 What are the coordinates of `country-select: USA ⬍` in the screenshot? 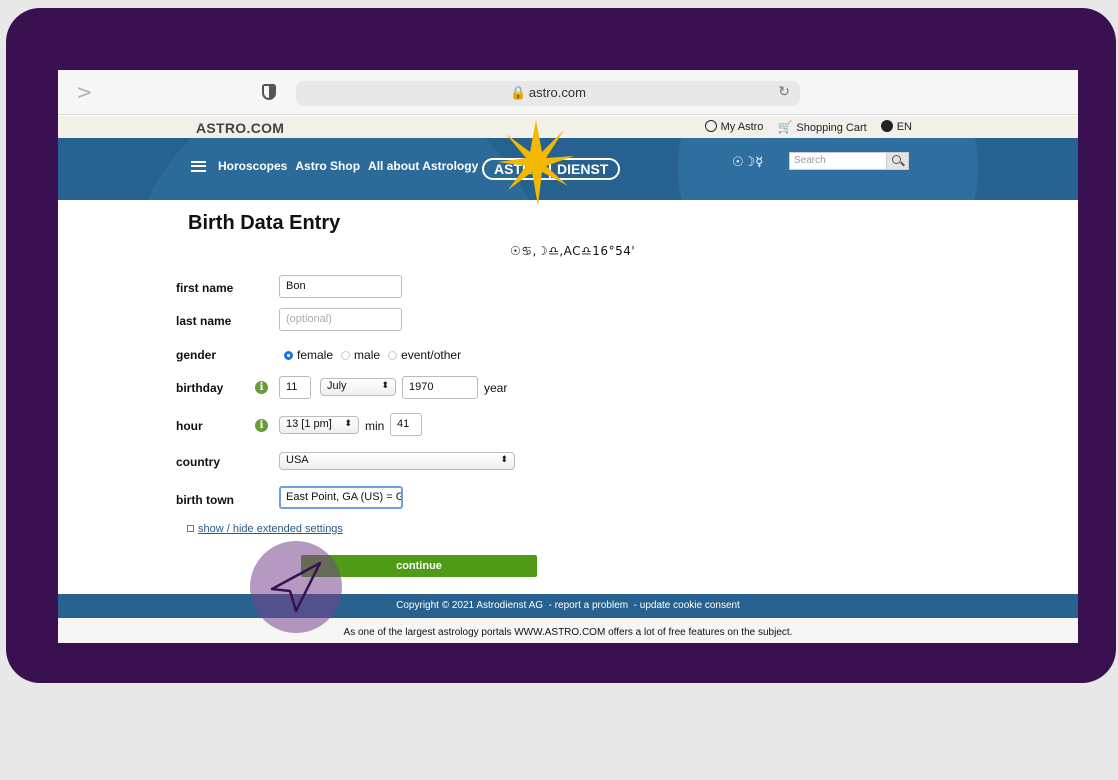 It's located at (397, 461).